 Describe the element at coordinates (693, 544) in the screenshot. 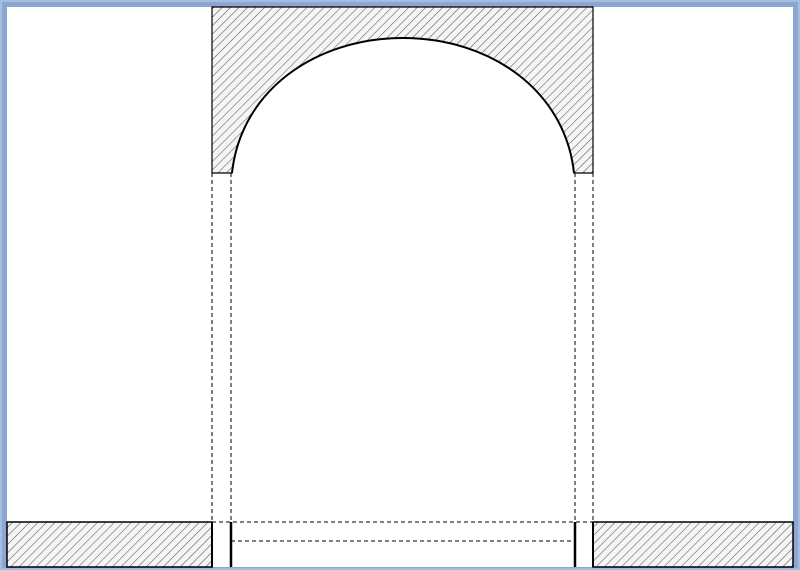

I see `right-wall-section` at that location.